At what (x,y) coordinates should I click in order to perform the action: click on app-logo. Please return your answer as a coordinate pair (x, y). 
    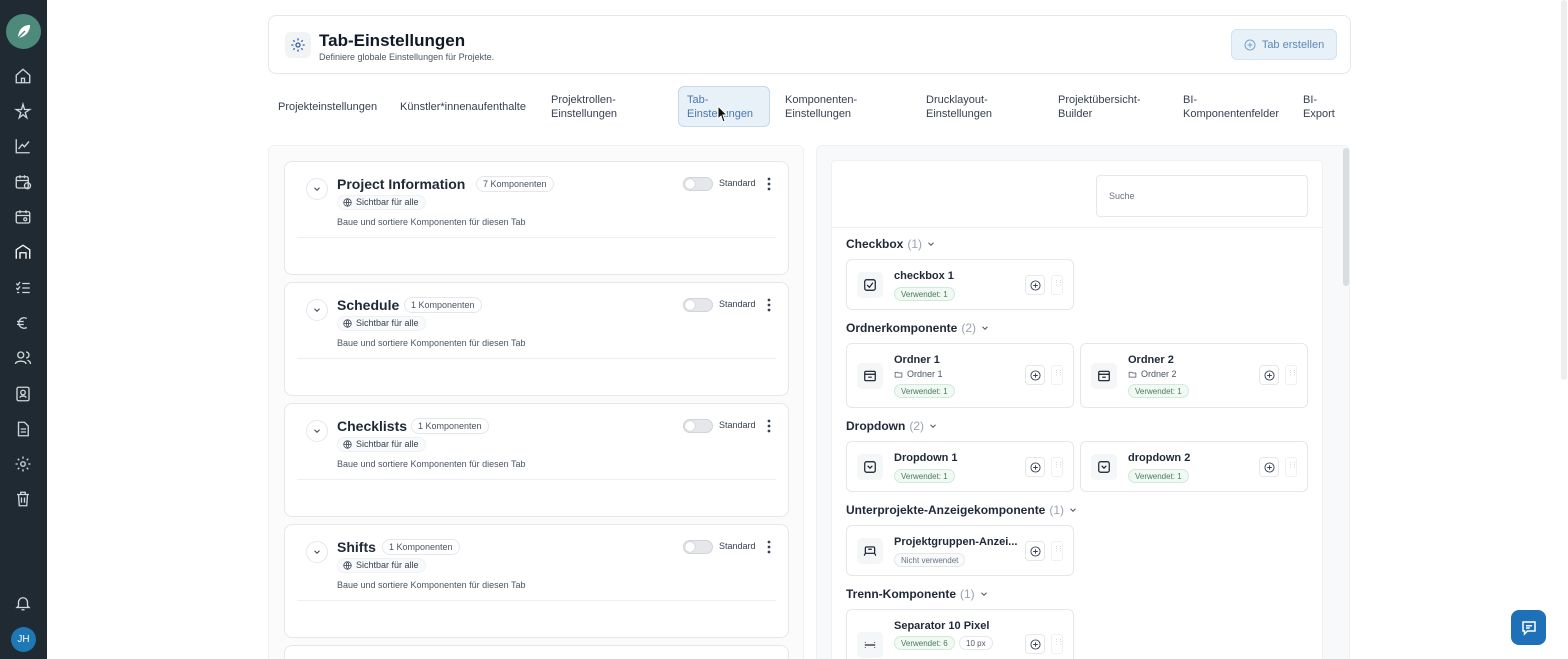
    Looking at the image, I should click on (23, 31).